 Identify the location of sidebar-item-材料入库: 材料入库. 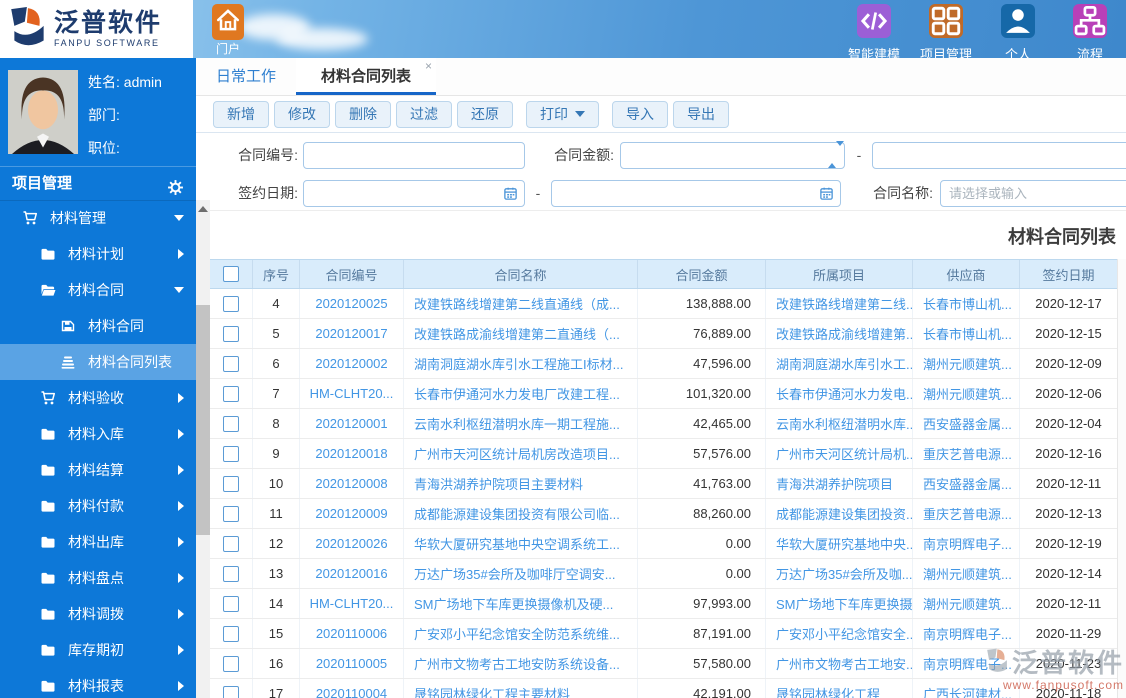
(98, 434).